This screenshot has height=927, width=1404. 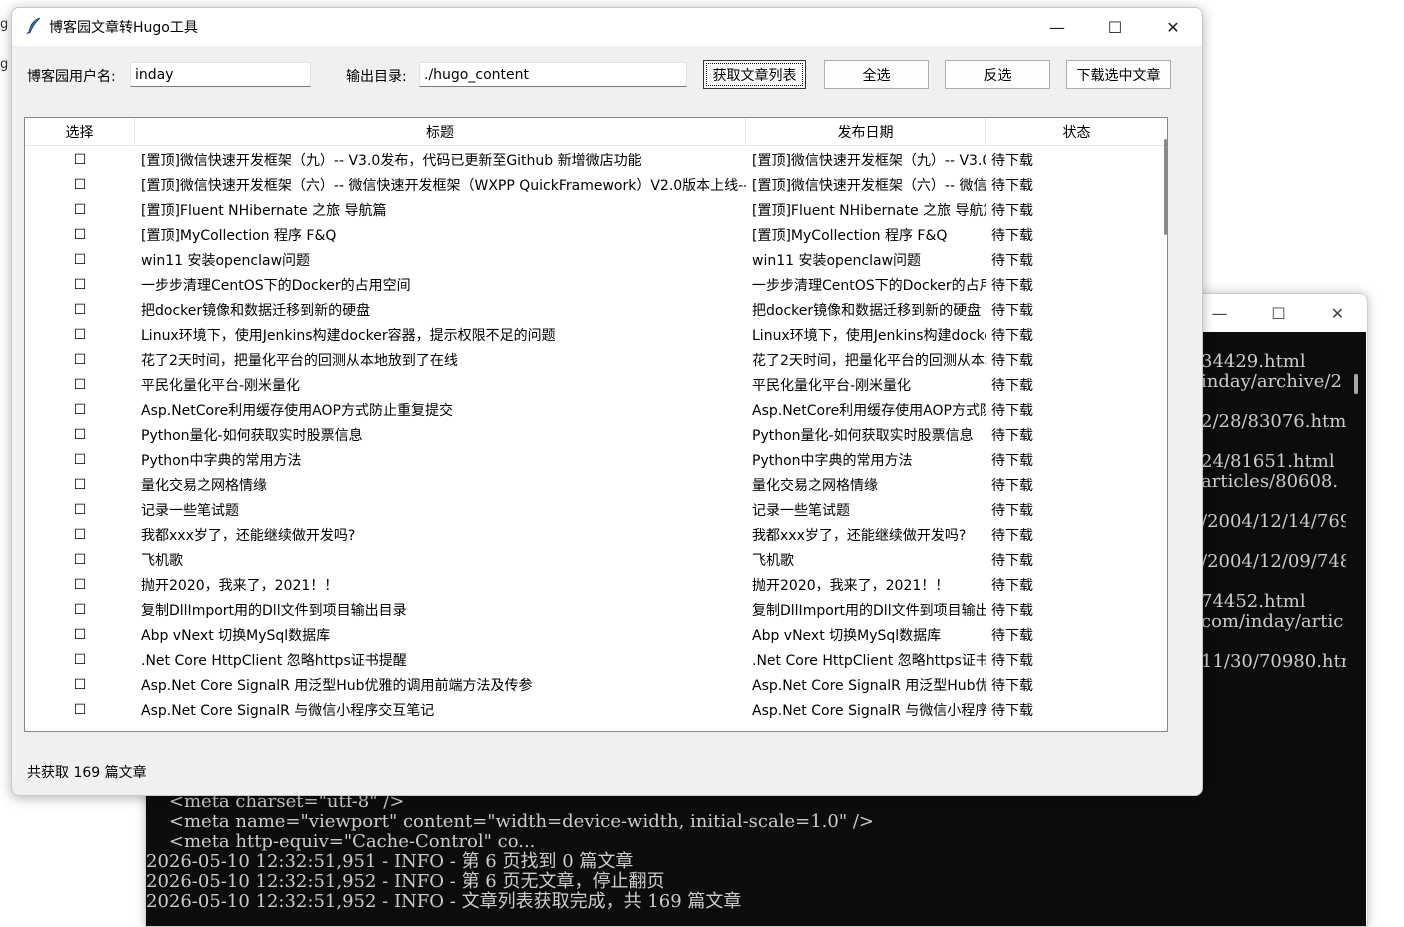 I want to click on row-date: [置顶]MyCollection 程序 F&Q, so click(x=850, y=235).